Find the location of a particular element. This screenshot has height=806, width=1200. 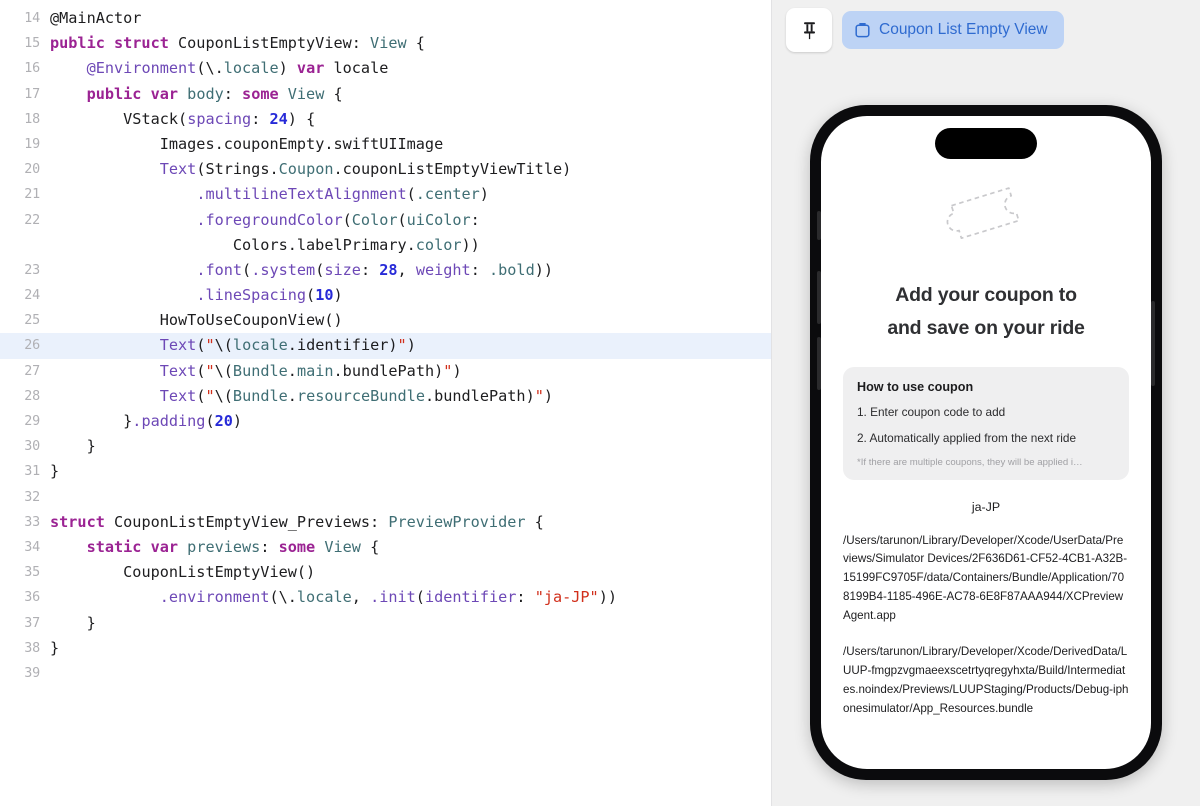

code-text: .font(.system(size: 28, weight: .bold)) is located at coordinates (375, 269).